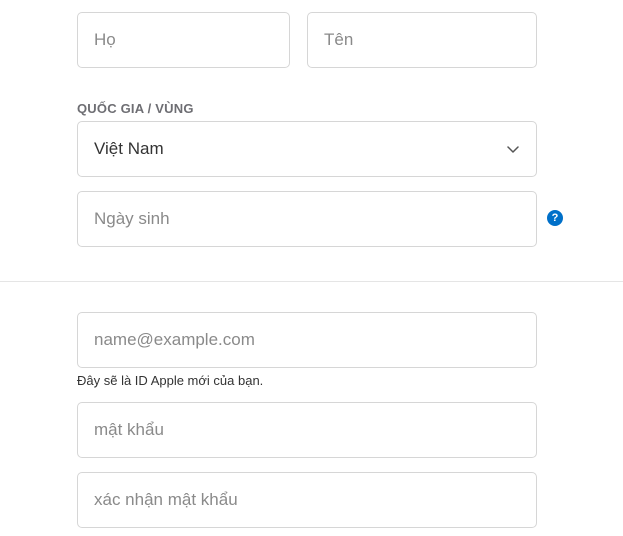 Image resolution: width=623 pixels, height=536 pixels. I want to click on confirm-password-field, so click(307, 500).